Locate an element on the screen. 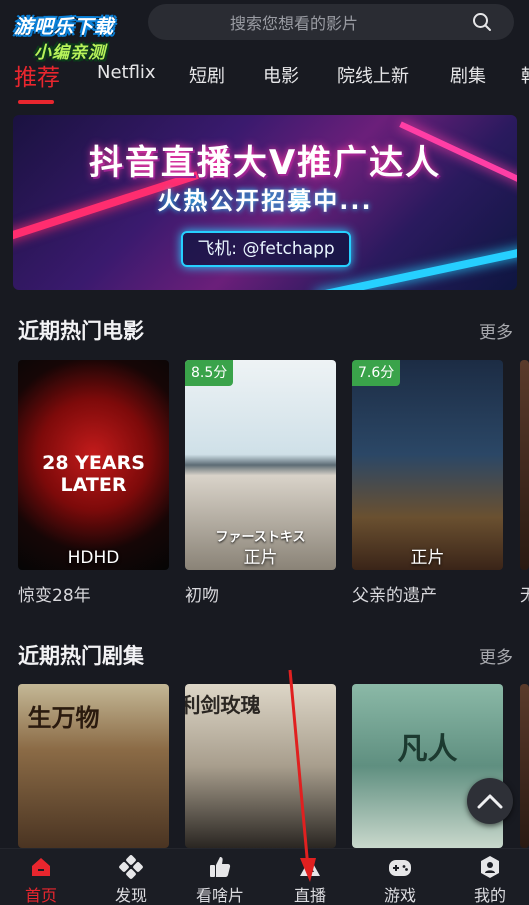 This screenshot has height=905, width=529. nav-home: 首页 is located at coordinates (41, 880).